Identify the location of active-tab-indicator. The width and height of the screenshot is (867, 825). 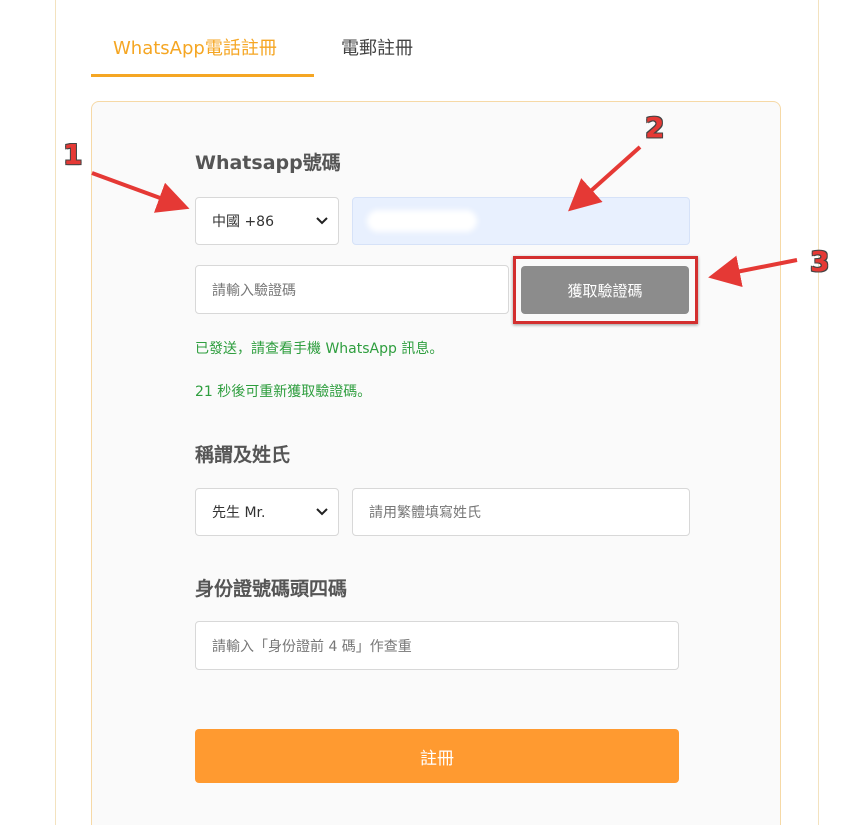
(202, 75).